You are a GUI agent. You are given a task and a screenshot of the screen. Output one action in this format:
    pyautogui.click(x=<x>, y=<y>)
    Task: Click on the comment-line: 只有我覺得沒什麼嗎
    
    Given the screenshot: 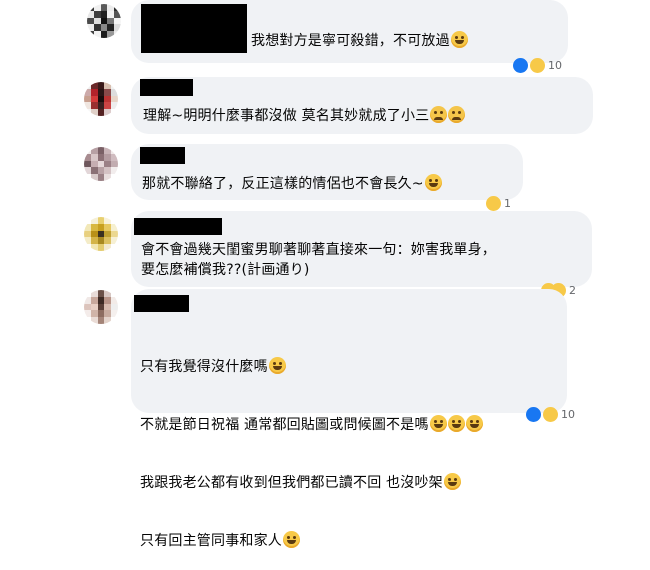 What is the action you would take?
    pyautogui.click(x=204, y=367)
    